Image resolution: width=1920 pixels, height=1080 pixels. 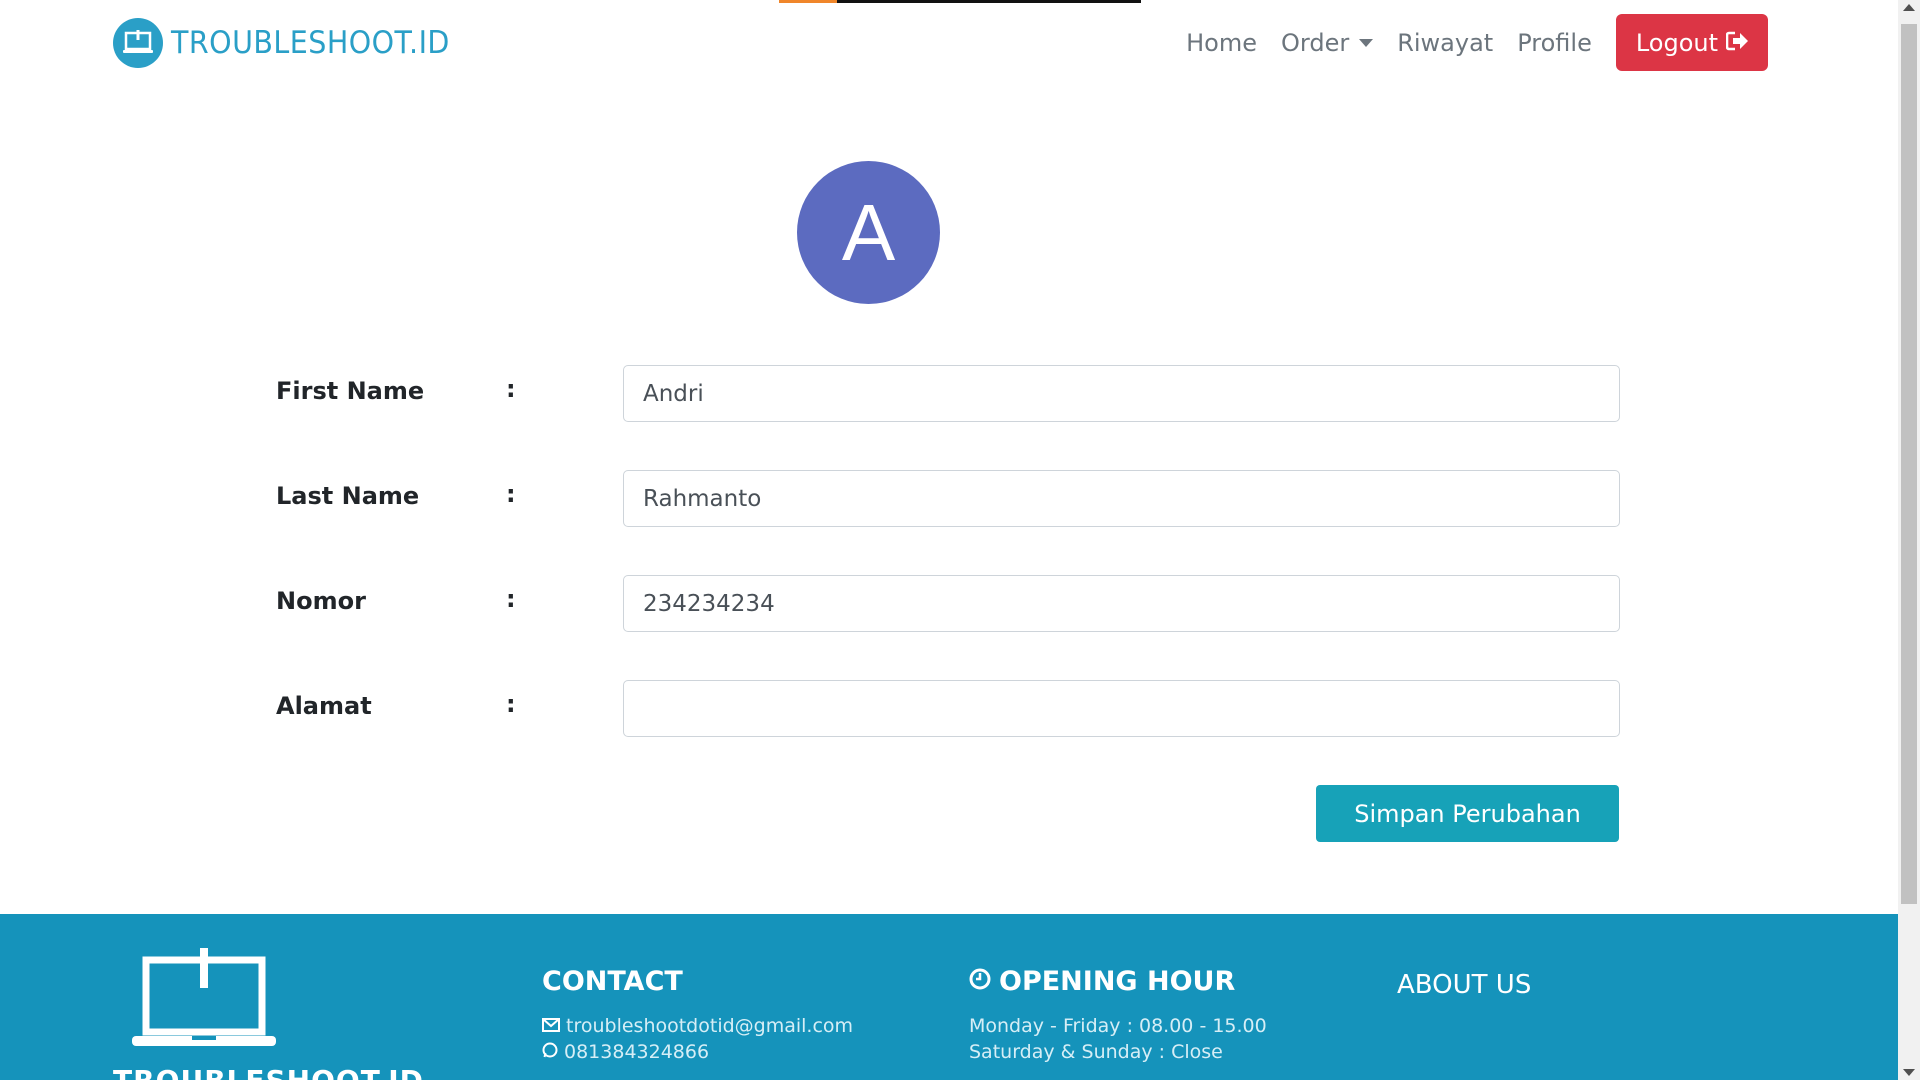 I want to click on nav-item-profile: Profile, so click(x=1554, y=43).